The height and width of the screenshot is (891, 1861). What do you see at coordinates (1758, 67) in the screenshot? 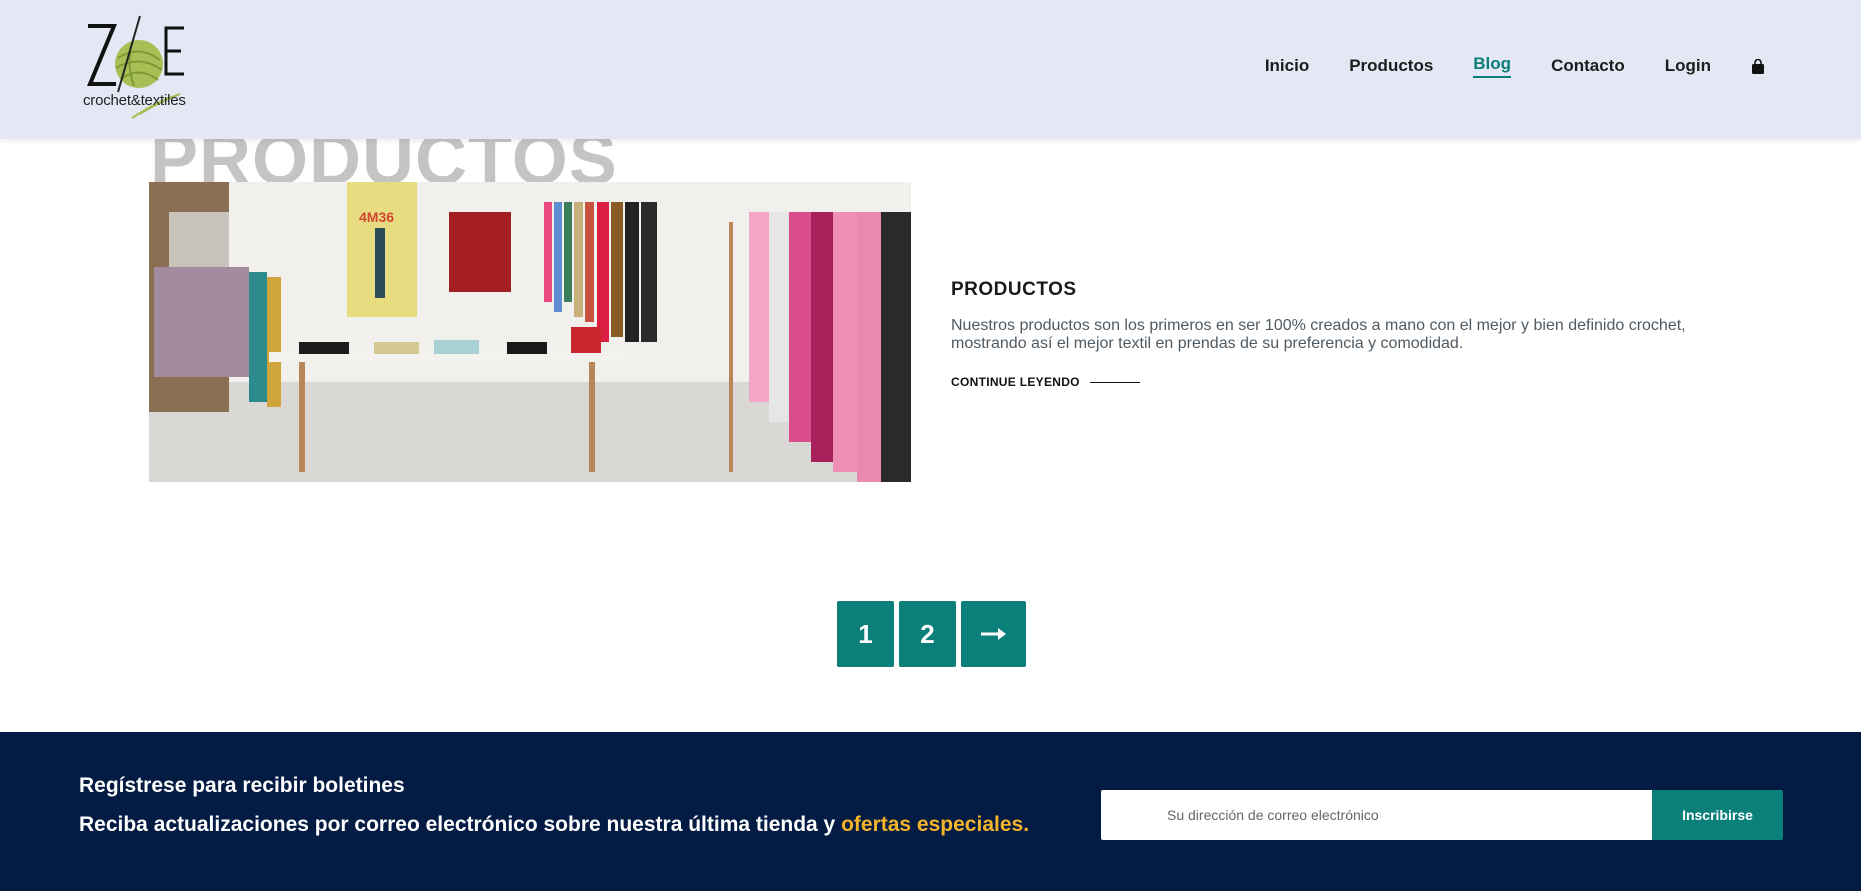
I see `shopping-bag-icon` at bounding box center [1758, 67].